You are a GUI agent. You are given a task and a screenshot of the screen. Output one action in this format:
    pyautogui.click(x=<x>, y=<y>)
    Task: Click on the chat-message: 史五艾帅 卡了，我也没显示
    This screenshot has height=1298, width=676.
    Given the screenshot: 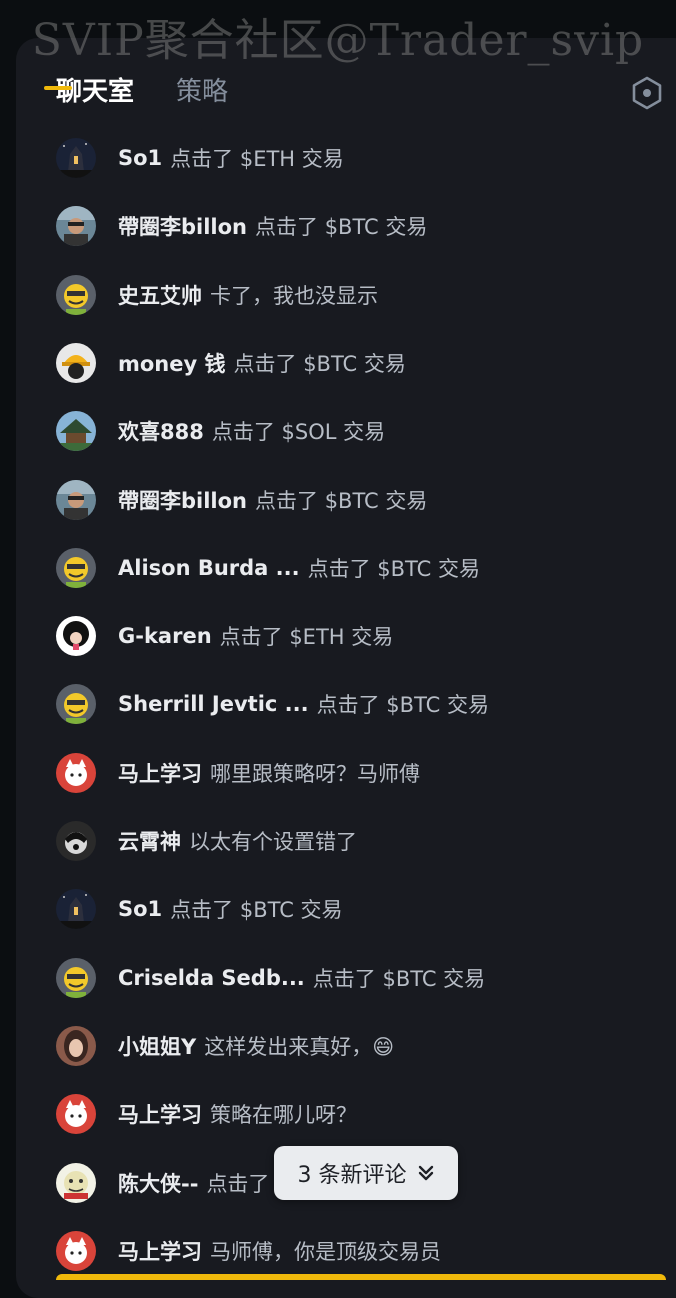 What is the action you would take?
    pyautogui.click(x=217, y=295)
    